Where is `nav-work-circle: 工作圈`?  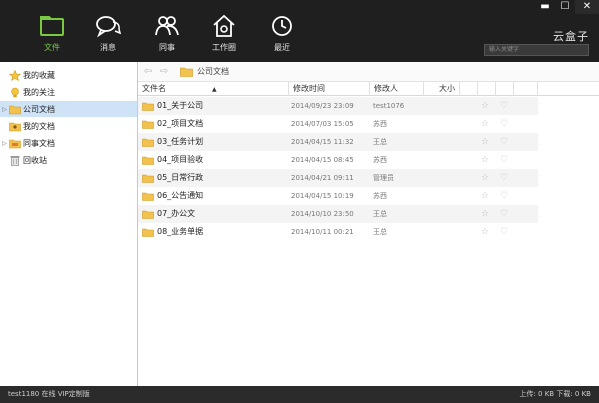
nav-work-circle: 工作圈 is located at coordinates (224, 33).